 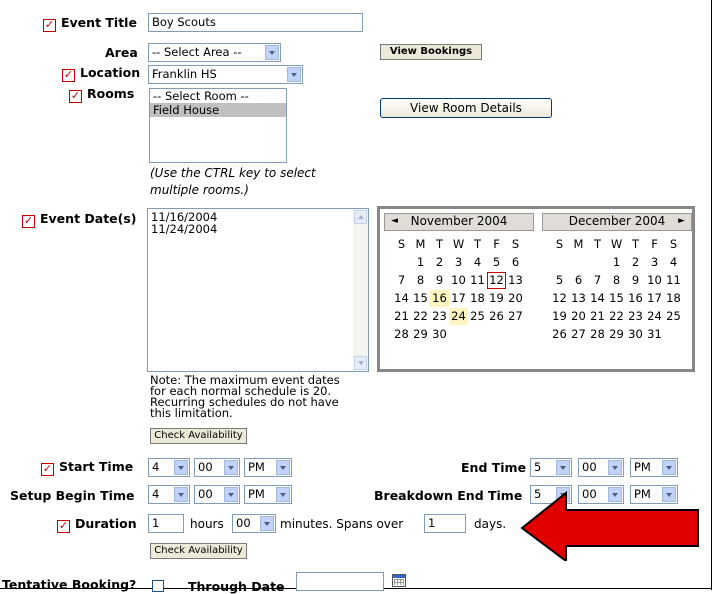 What do you see at coordinates (214, 52) in the screenshot?
I see `area-select: -- Select Area --` at bounding box center [214, 52].